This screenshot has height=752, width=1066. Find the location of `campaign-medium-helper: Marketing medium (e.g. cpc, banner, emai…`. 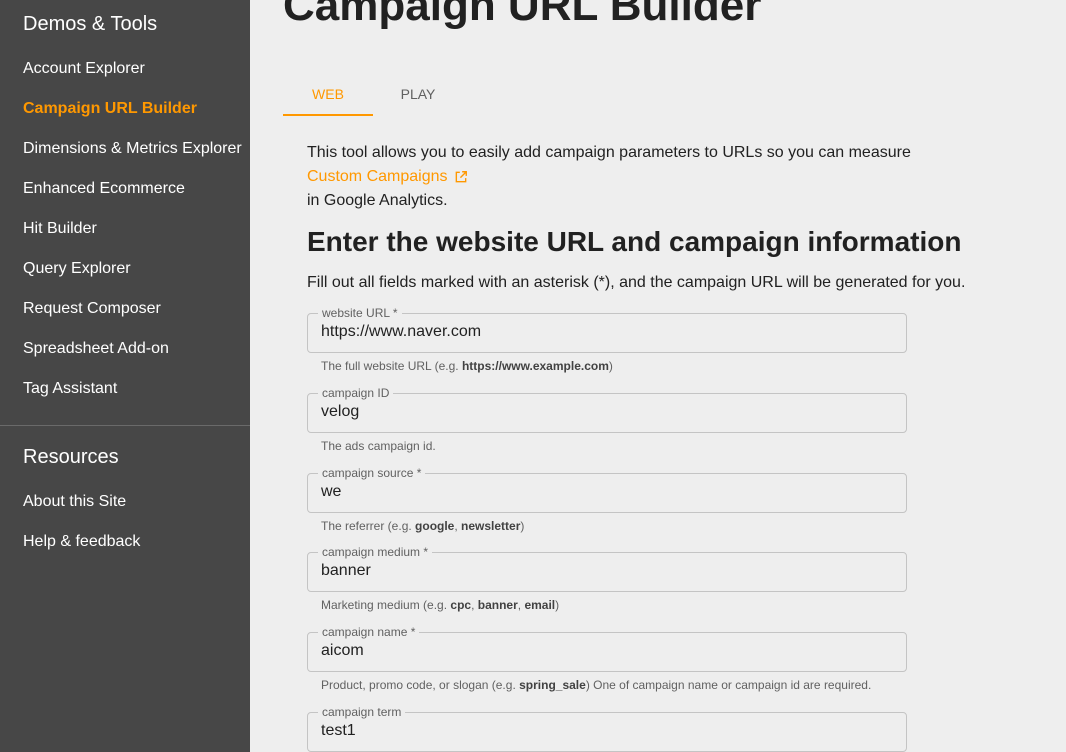

campaign-medium-helper: Marketing medium (e.g. cpc, banner, emai… is located at coordinates (440, 605).